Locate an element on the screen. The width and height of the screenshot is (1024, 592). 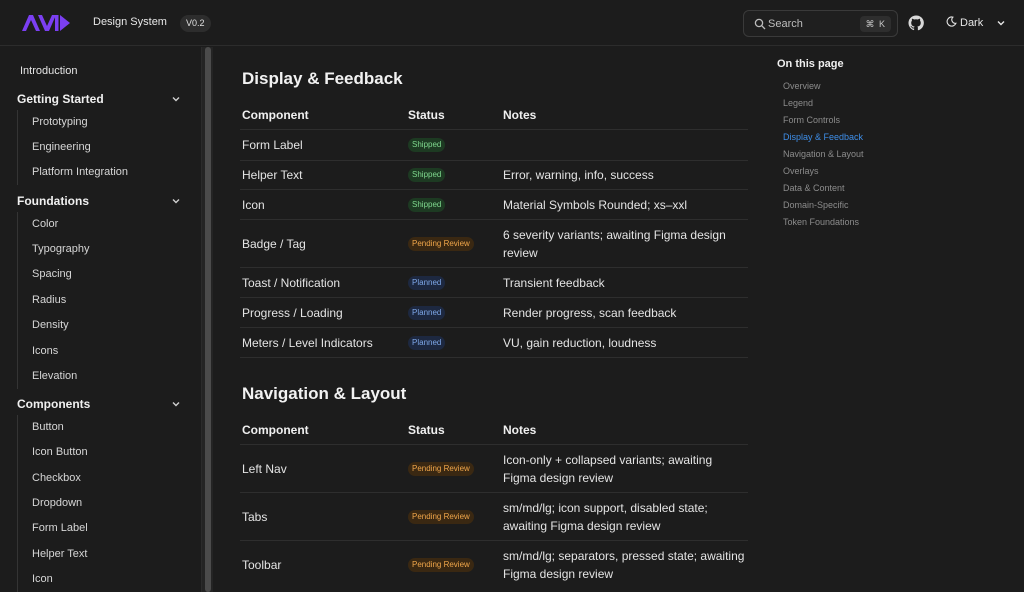
sidebar-item-spacing: Spacing is located at coordinates (52, 274).